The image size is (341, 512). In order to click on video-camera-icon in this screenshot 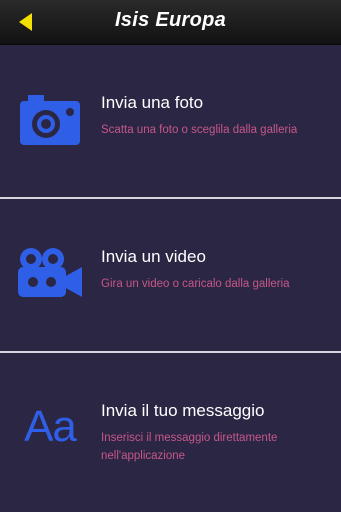, I will do `click(50, 273)`.